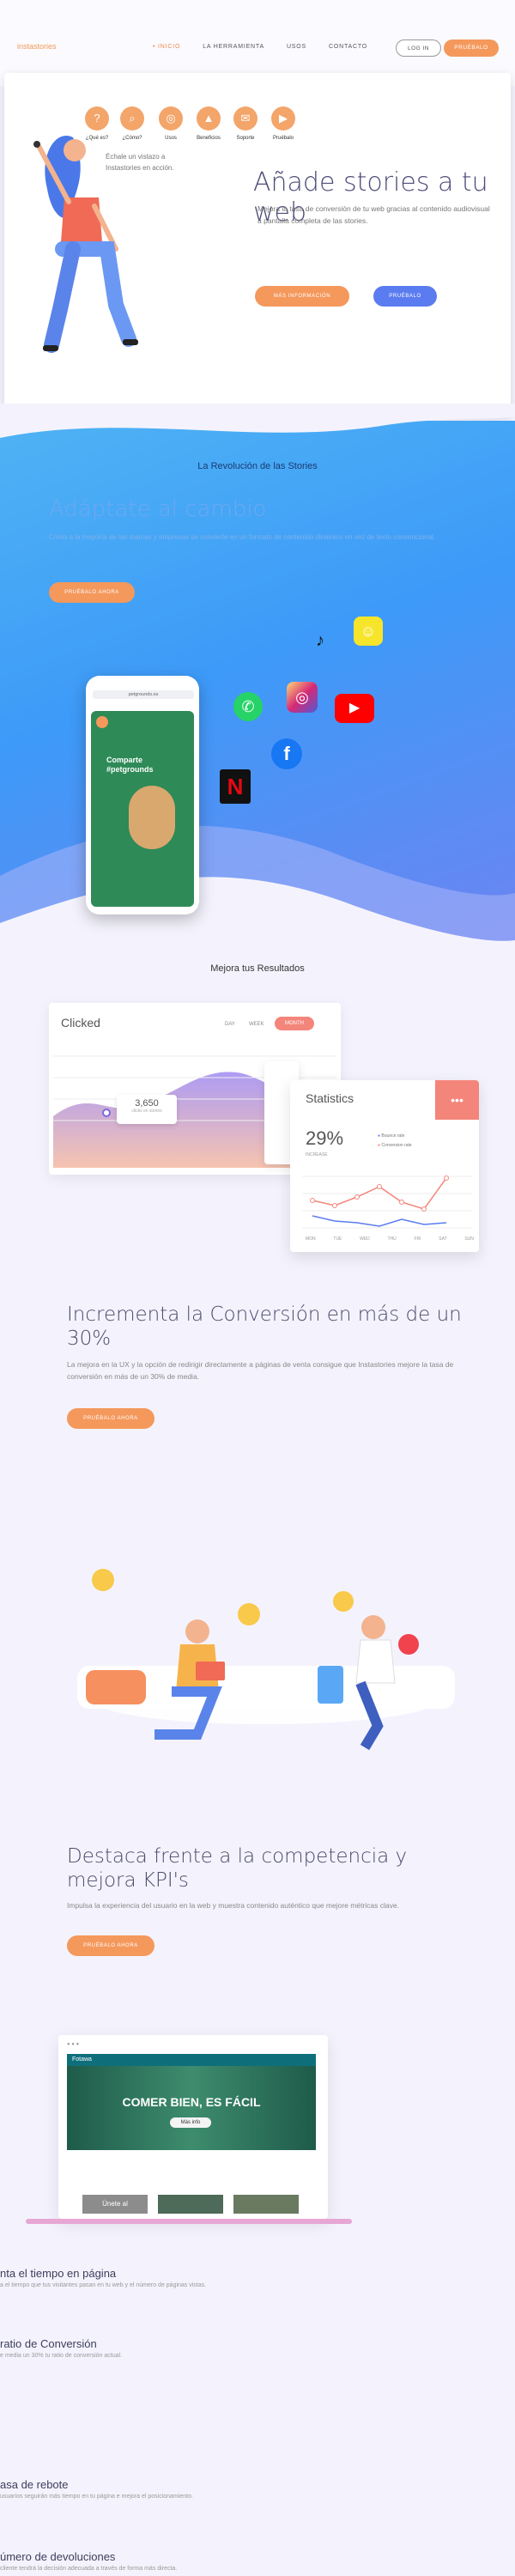 This screenshot has height=2576, width=515. Describe the element at coordinates (257, 421) in the screenshot. I see `wave-top` at that location.